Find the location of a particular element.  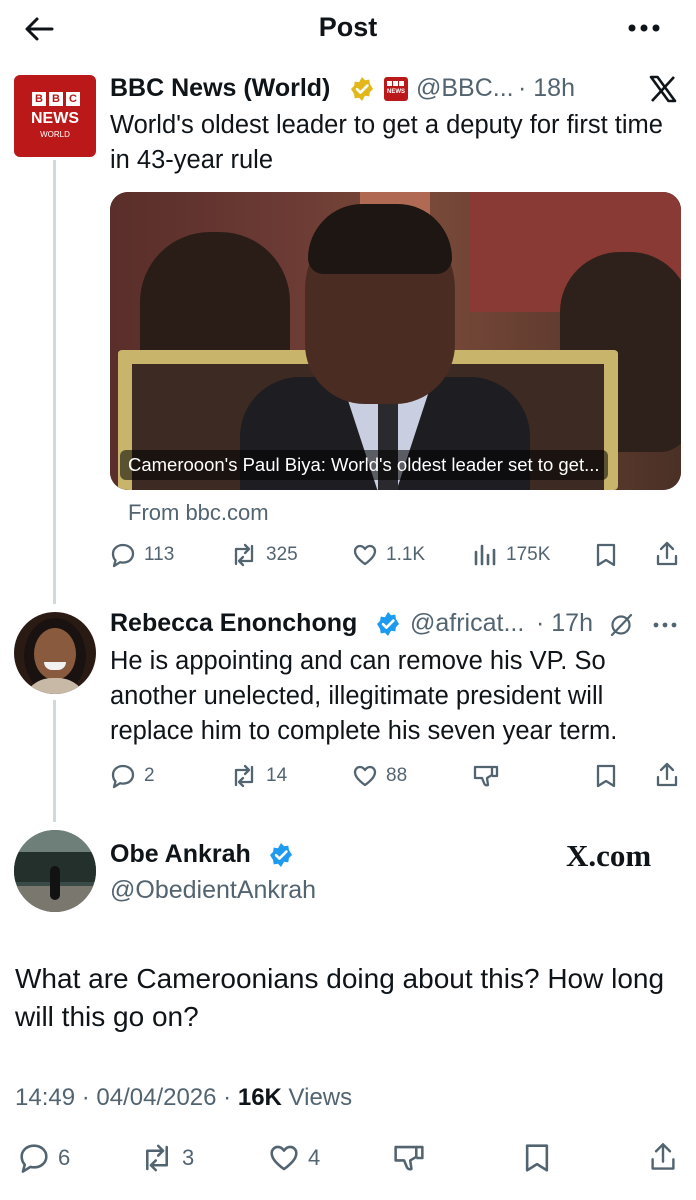

views-button: 175K is located at coordinates (511, 555).